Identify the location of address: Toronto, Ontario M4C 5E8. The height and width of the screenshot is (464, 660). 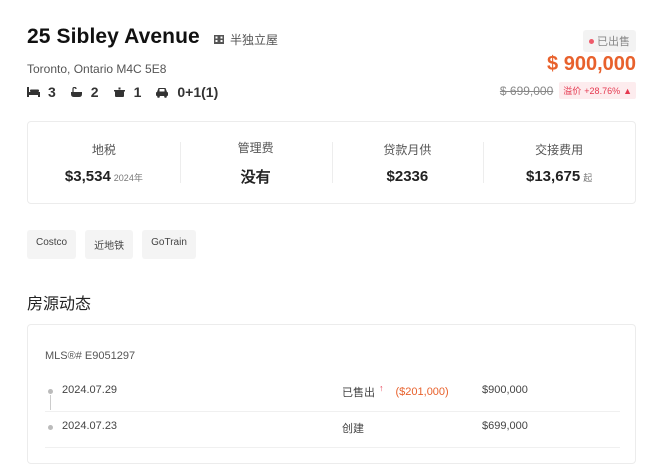
(97, 69).